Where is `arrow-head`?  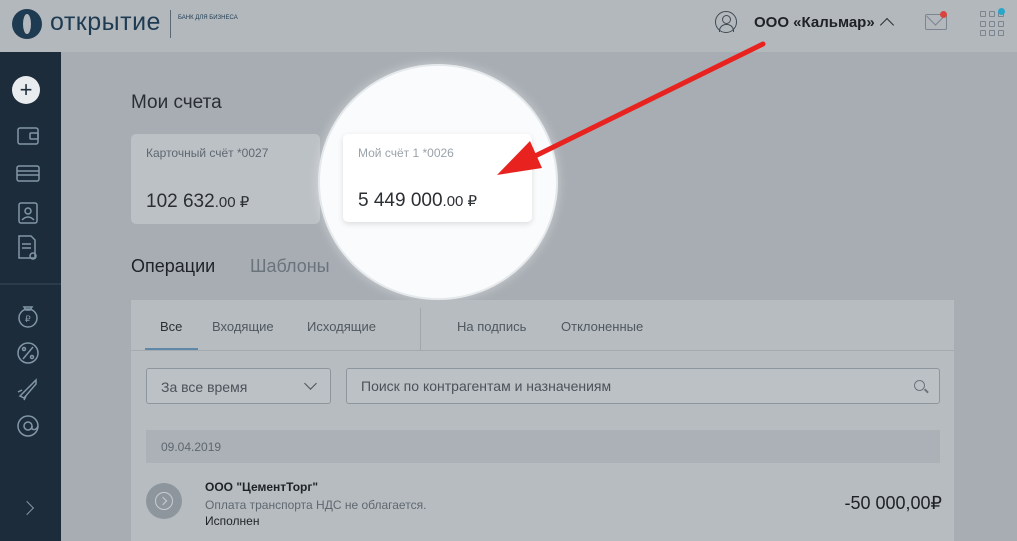 arrow-head is located at coordinates (519, 158).